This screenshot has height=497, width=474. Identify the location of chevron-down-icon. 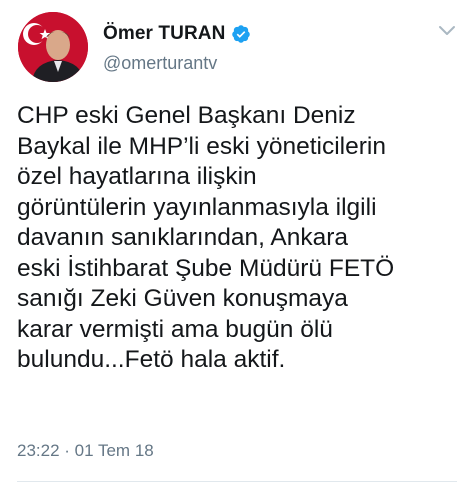
(447, 30).